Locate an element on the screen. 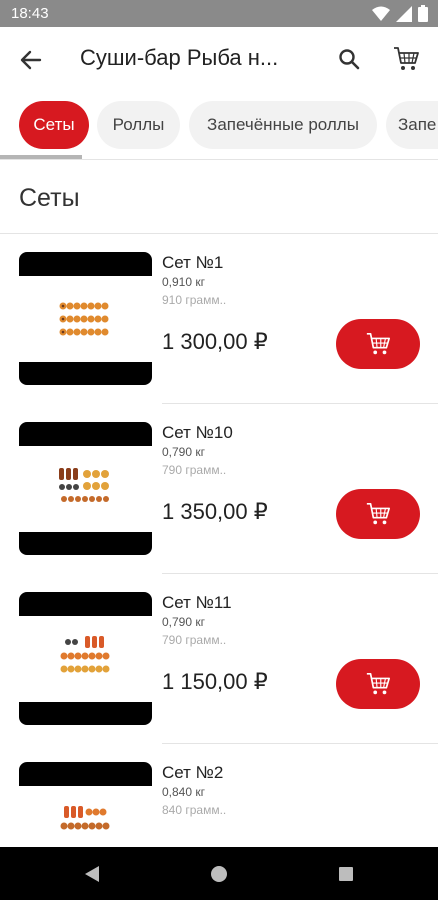 The height and width of the screenshot is (900, 438). section-title: Сеты is located at coordinates (49, 198).